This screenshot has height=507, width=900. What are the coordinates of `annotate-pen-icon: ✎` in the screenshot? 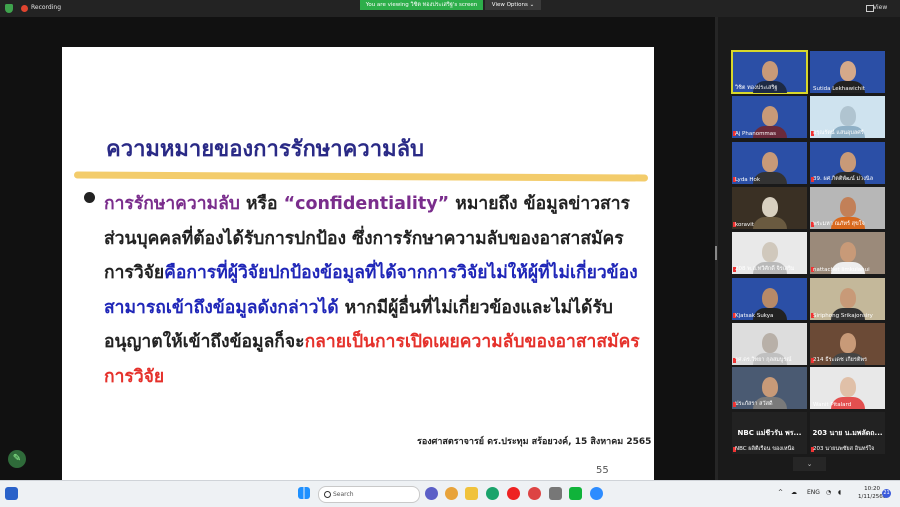 It's located at (17, 459).